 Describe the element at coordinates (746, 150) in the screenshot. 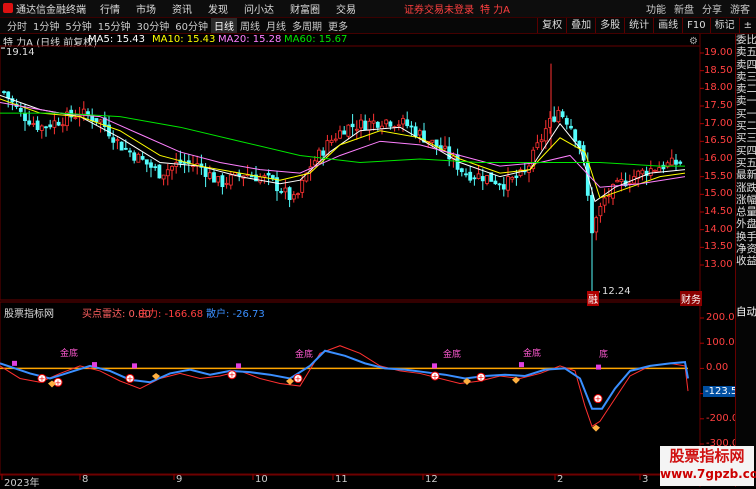

I see `quote-field-9: 买四` at that location.